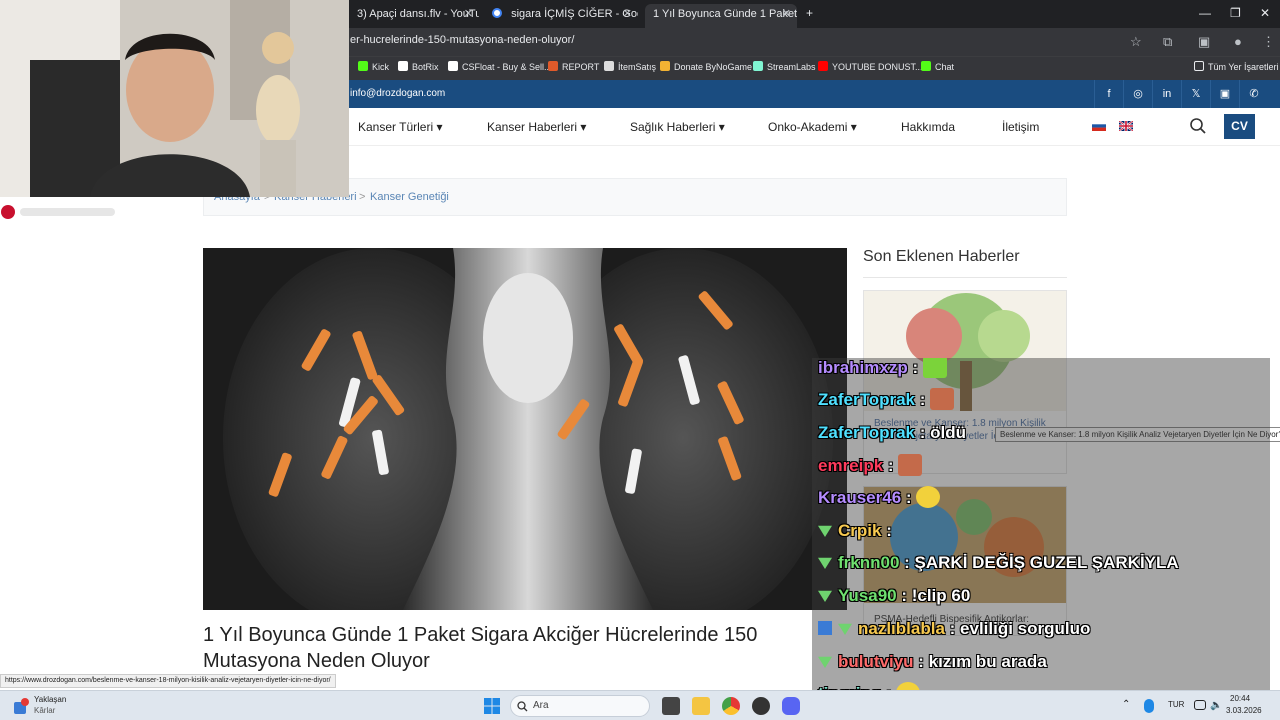  I want to click on obs-icon, so click(761, 706).